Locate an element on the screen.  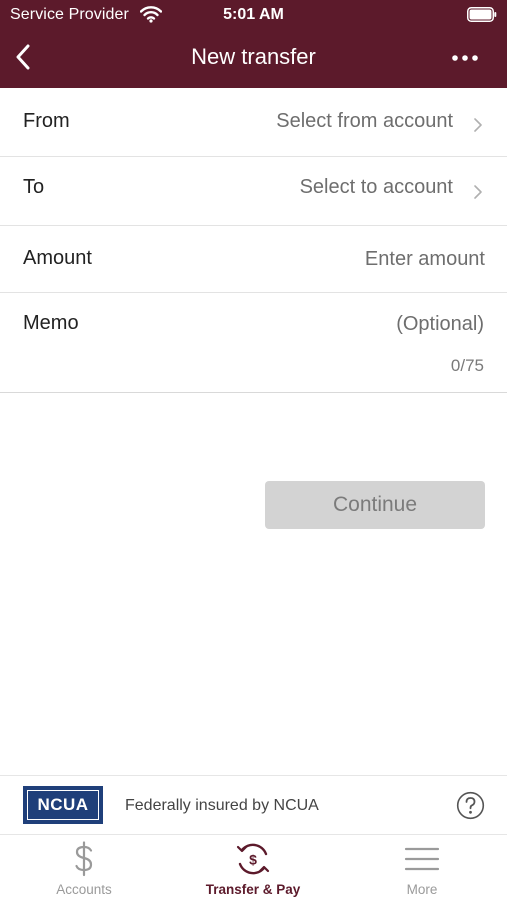
to-account-row: To Select to account is located at coordinates (253, 191).